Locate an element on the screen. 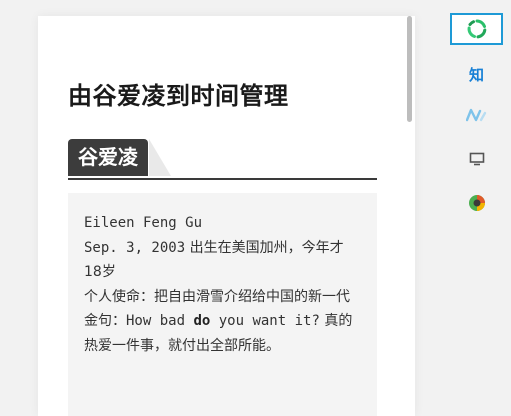 The image size is (511, 416). bio-quote-b: you want it? is located at coordinates (265, 321).